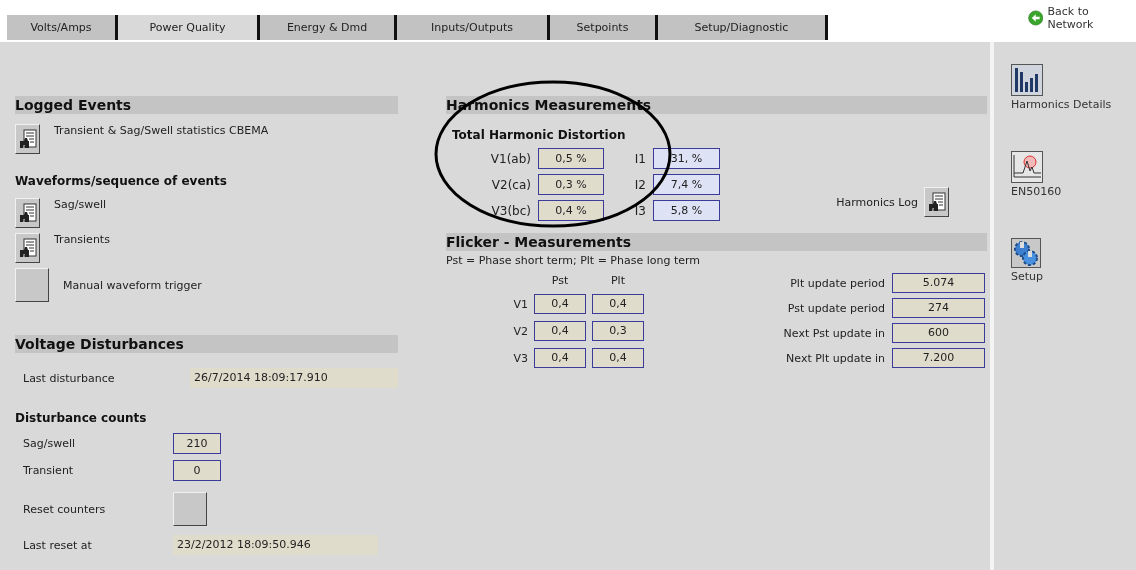 This screenshot has width=1136, height=570. Describe the element at coordinates (1027, 167) in the screenshot. I see `waveform-icon` at that location.